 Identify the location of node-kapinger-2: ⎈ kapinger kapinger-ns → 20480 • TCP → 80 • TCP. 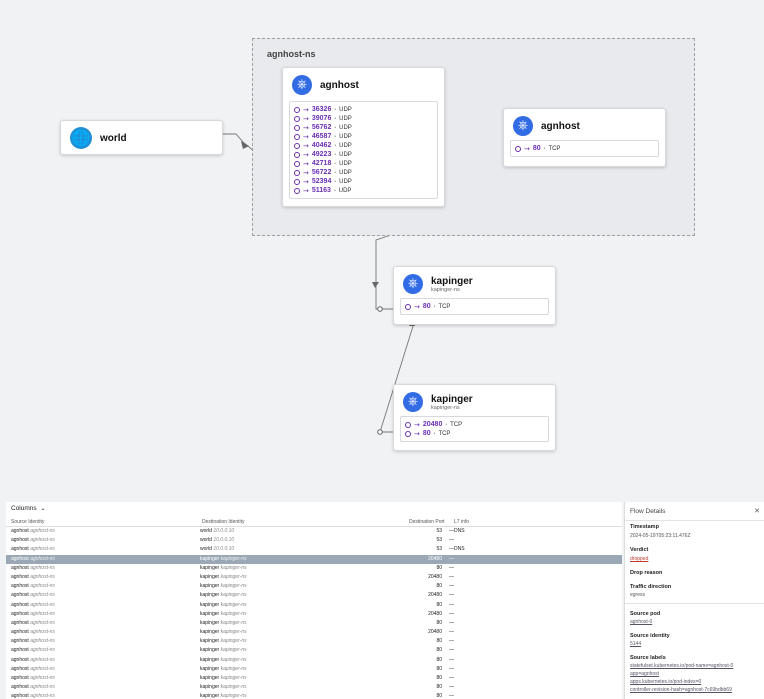
(474, 417).